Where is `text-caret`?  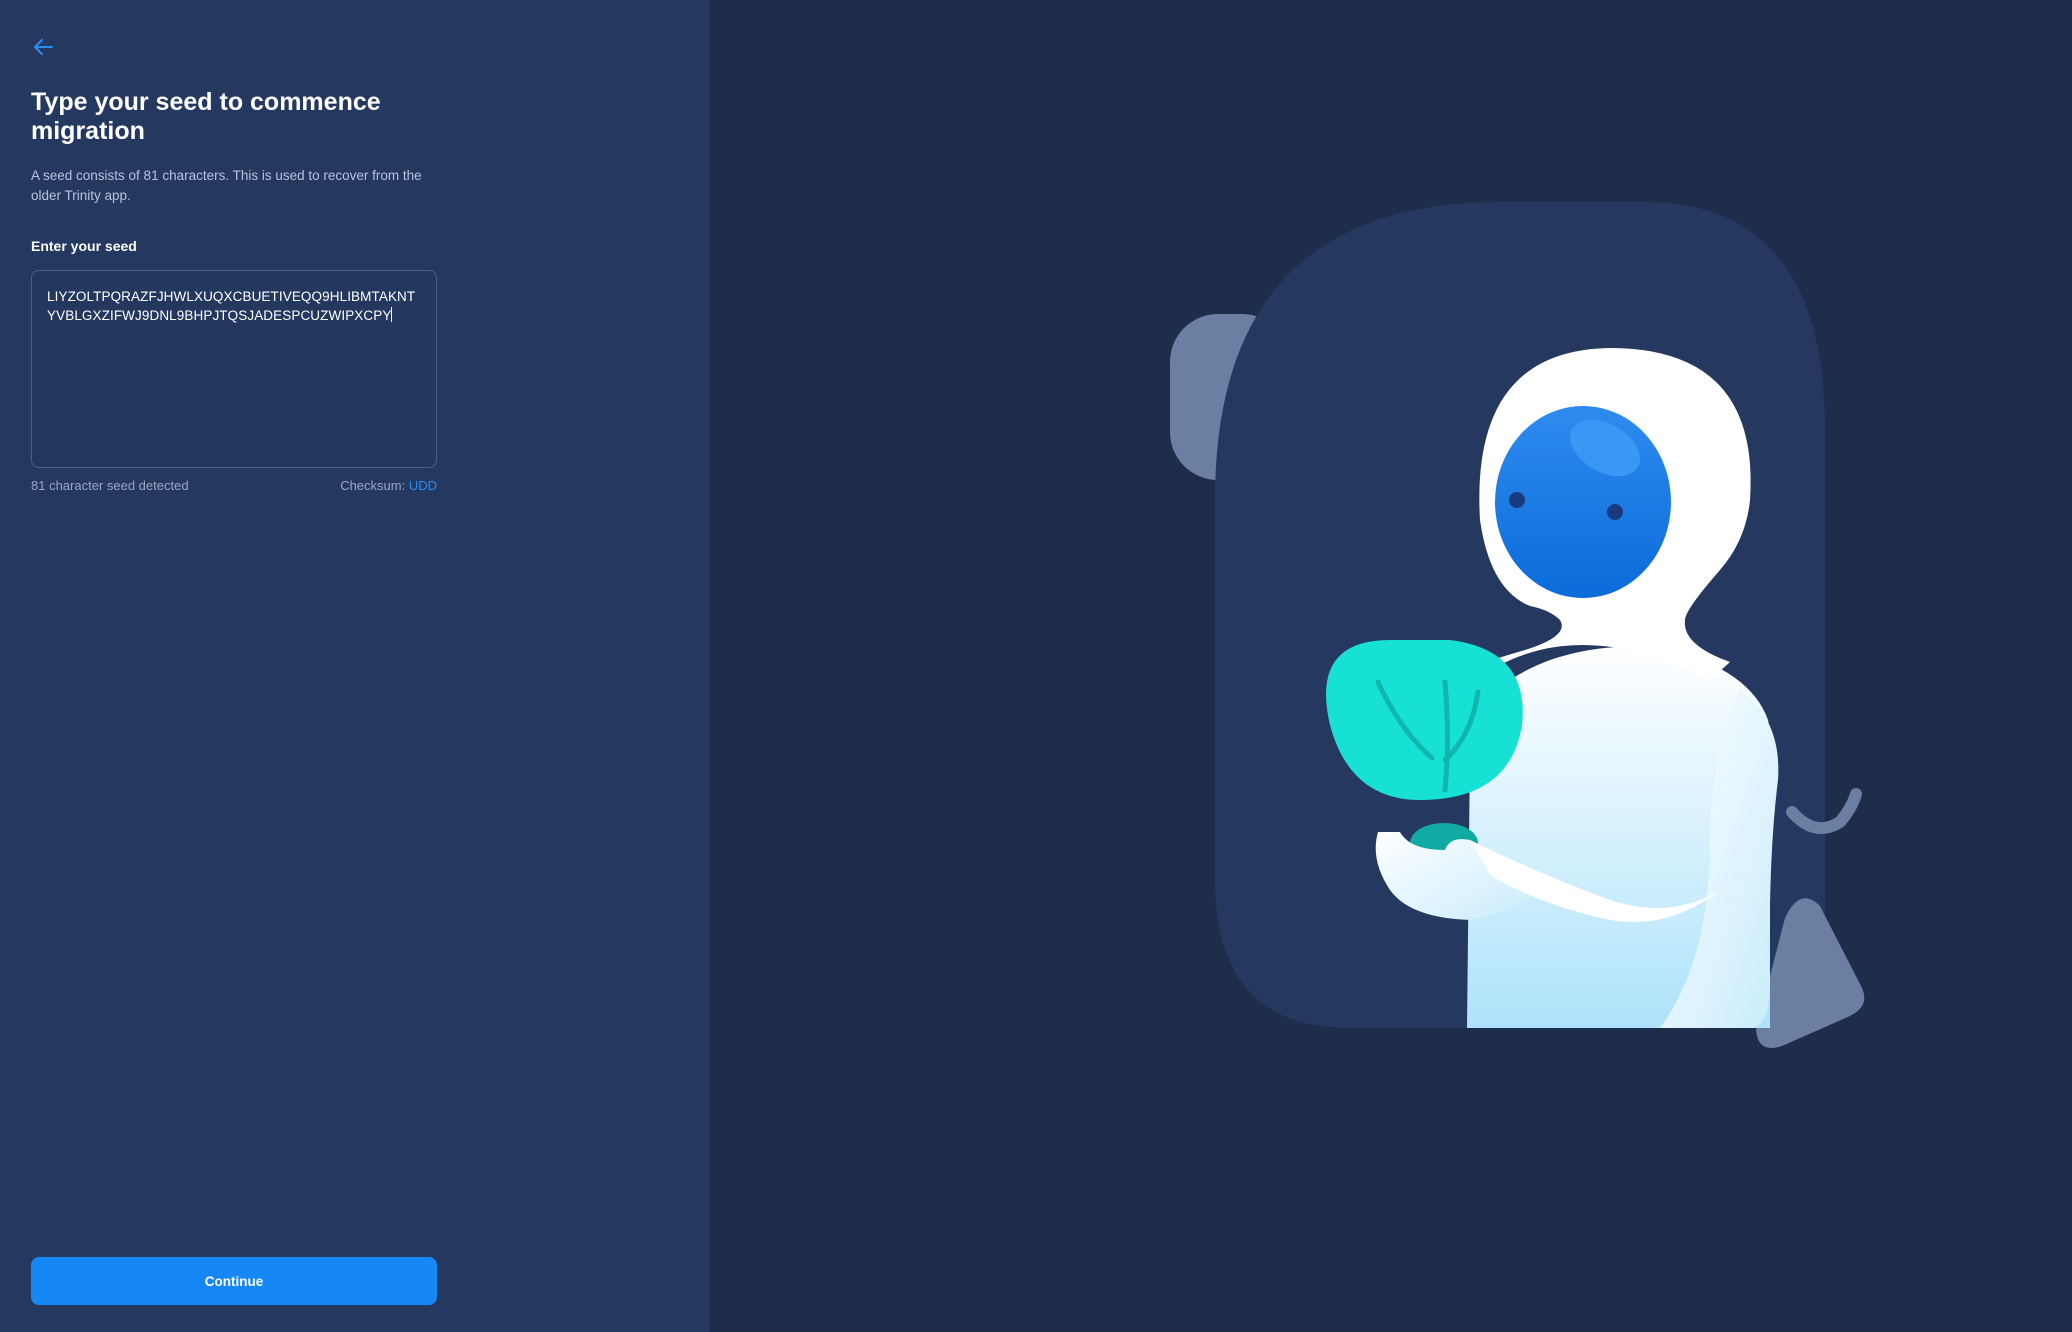 text-caret is located at coordinates (392, 314).